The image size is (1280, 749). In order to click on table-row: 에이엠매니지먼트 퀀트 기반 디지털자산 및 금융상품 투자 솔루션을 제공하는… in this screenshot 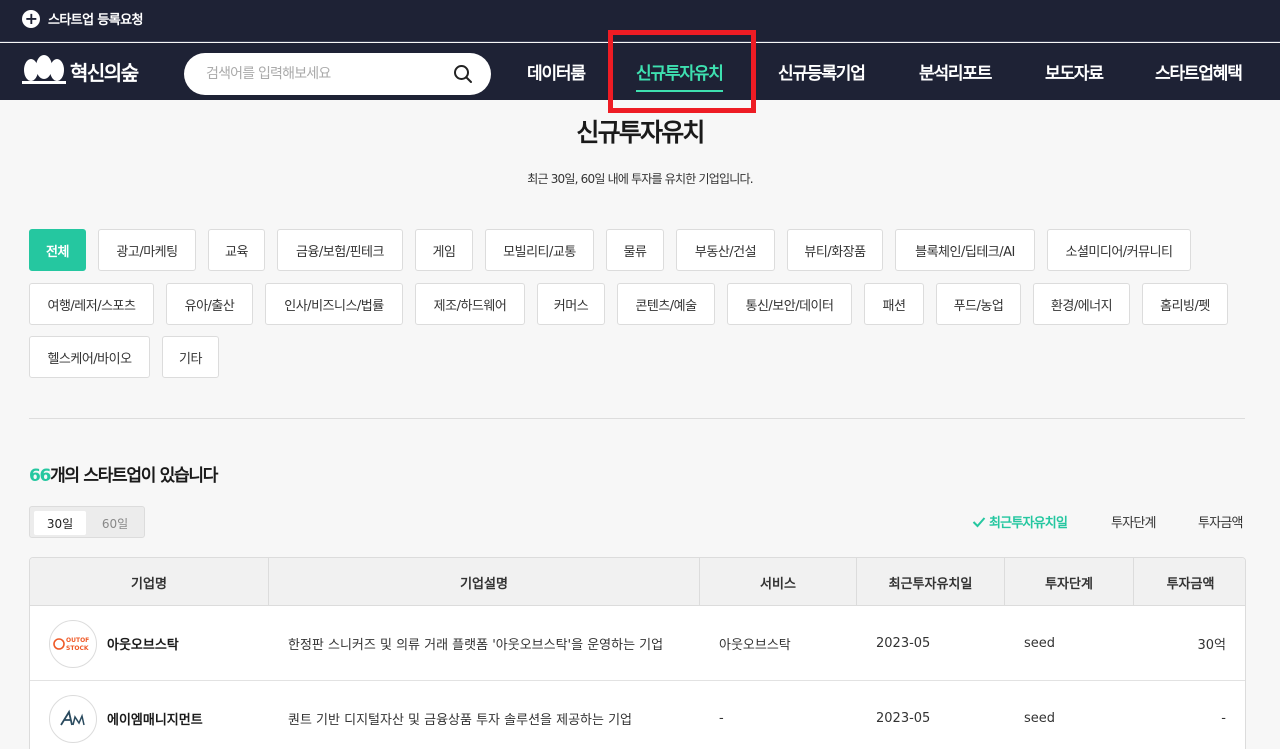, I will do `click(637, 715)`.